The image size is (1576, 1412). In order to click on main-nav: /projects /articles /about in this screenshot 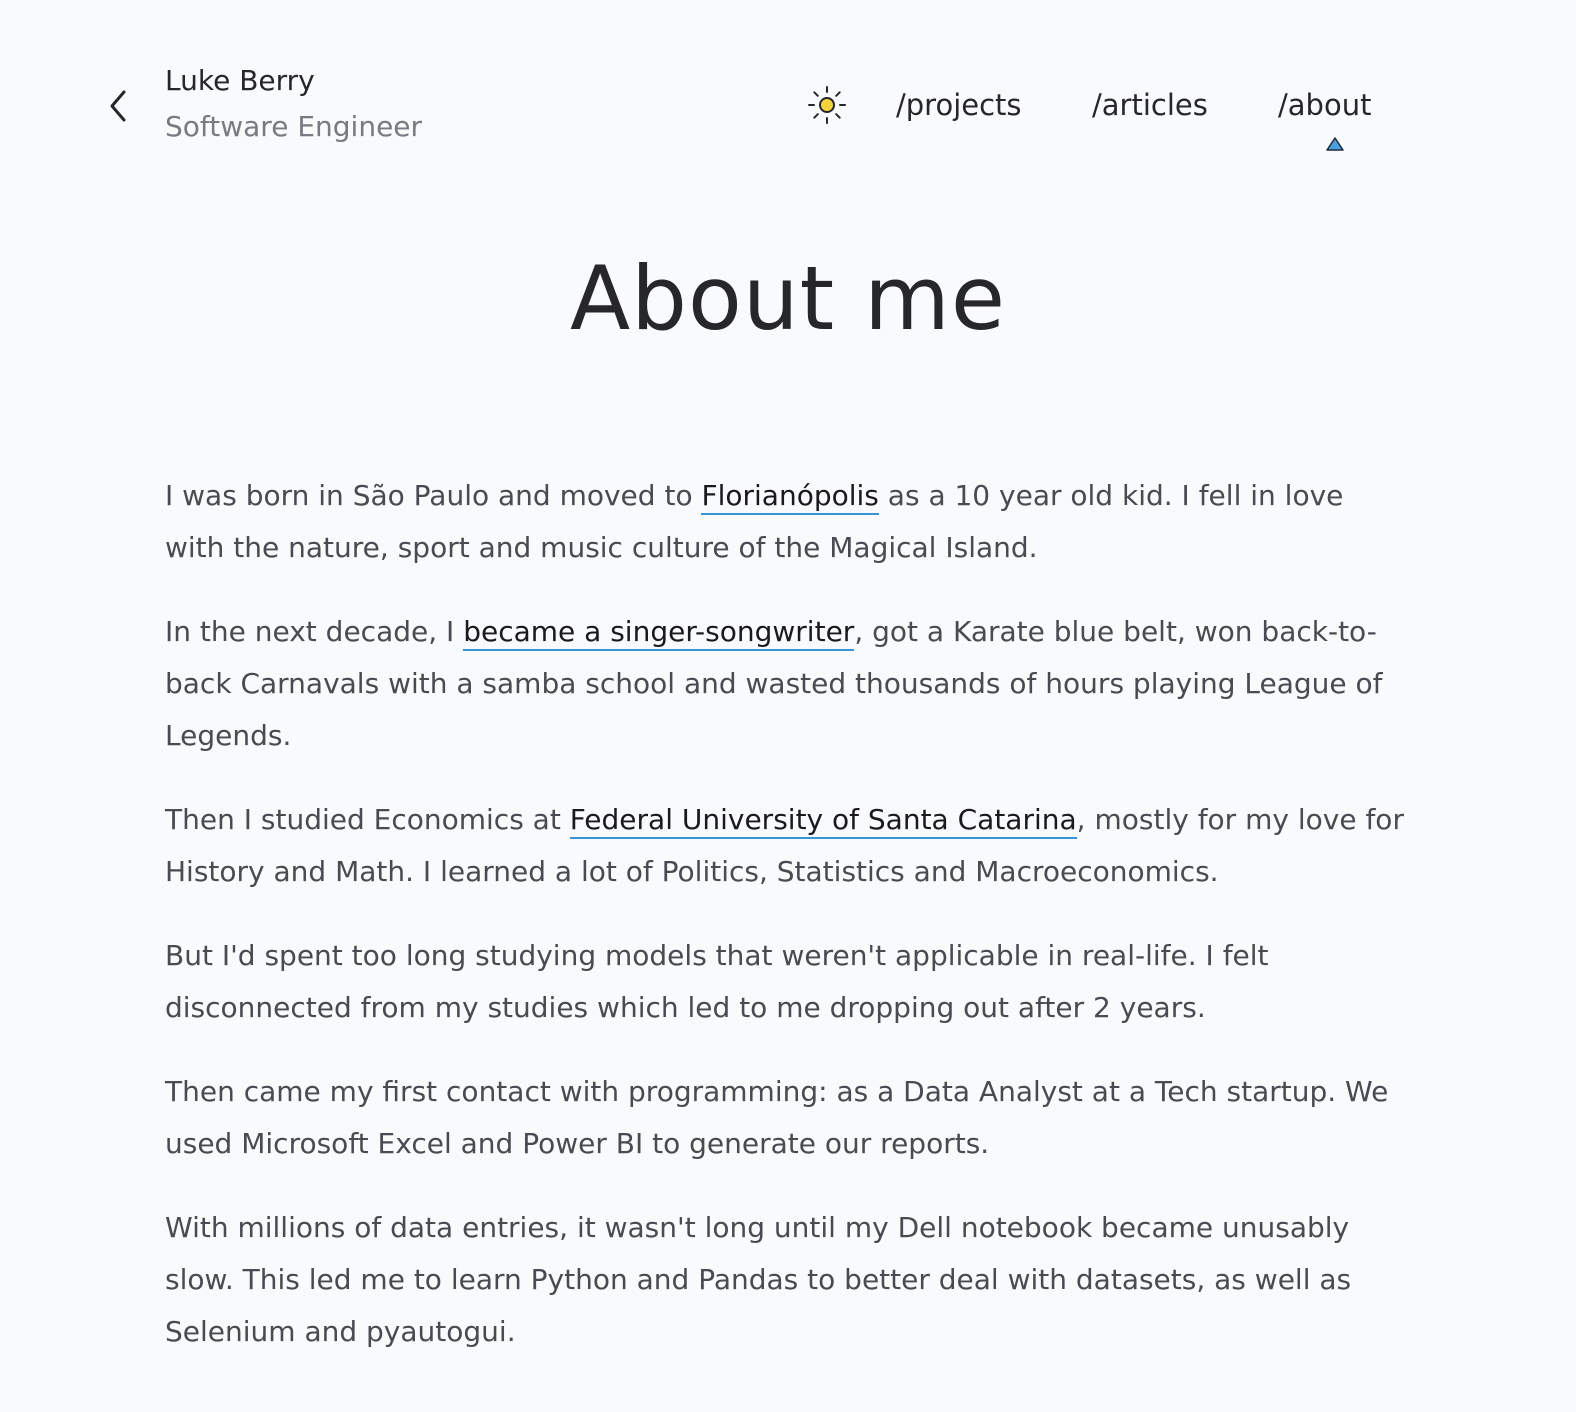, I will do `click(788, 106)`.